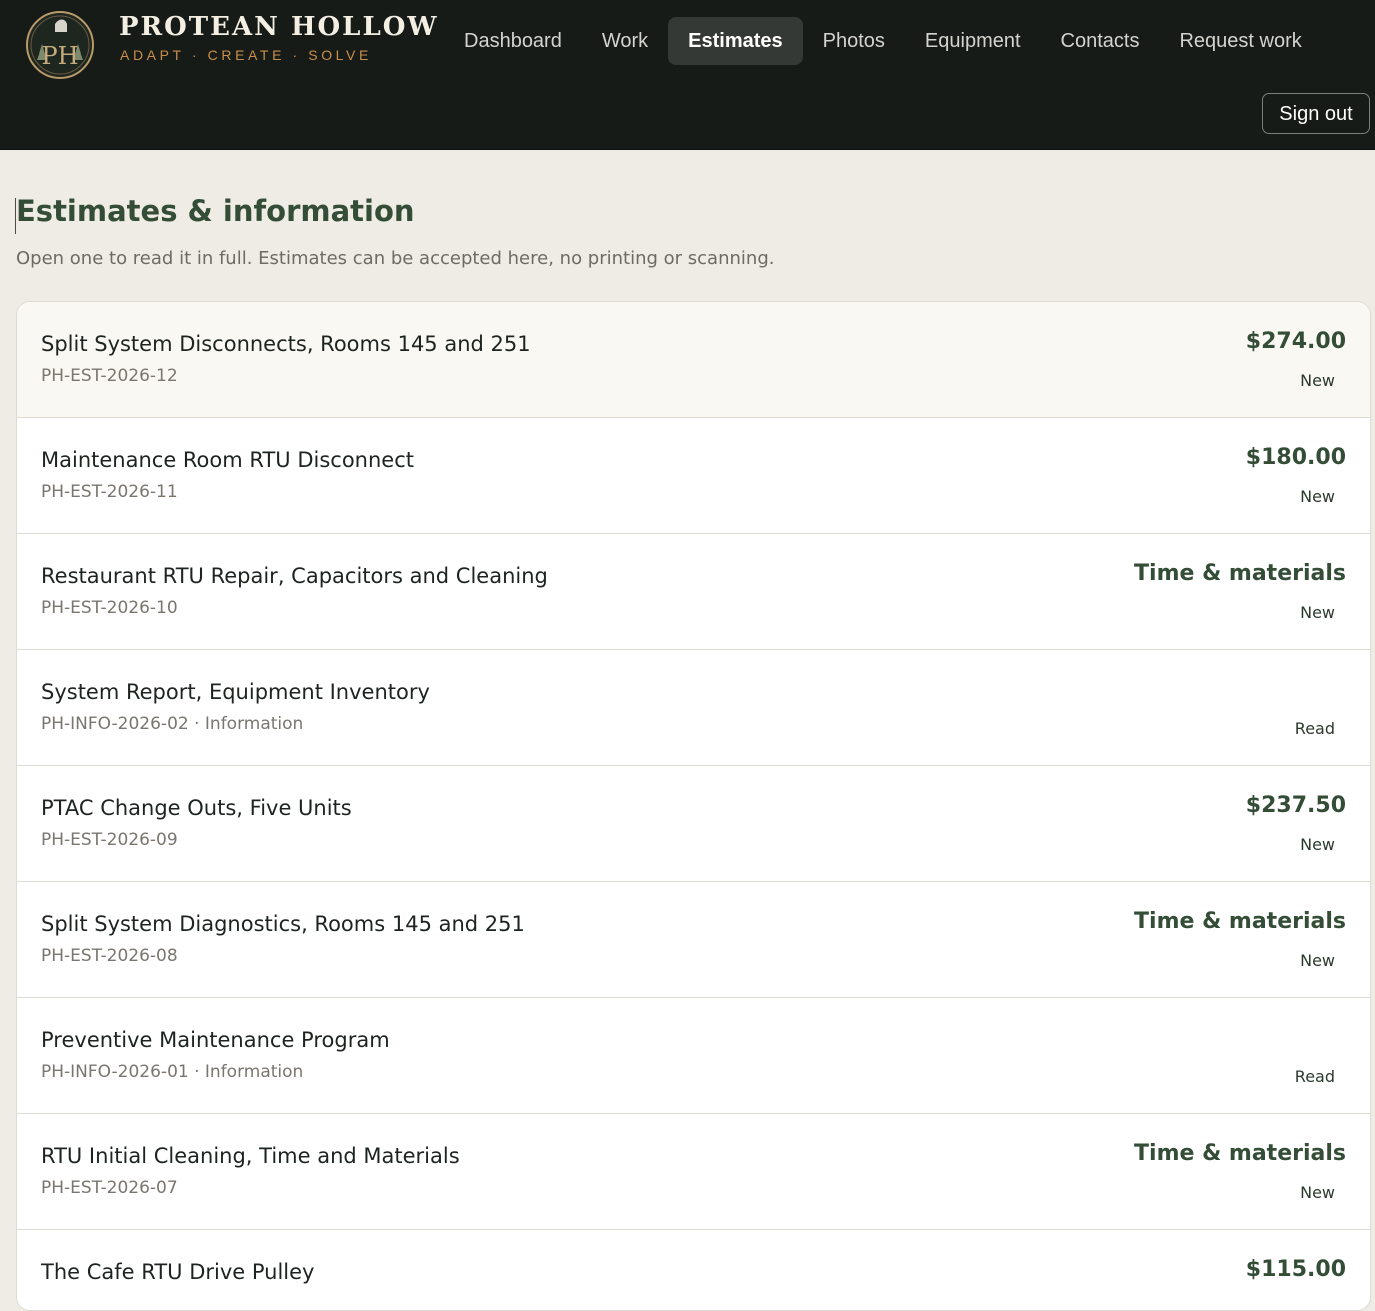  What do you see at coordinates (279, 27) in the screenshot?
I see `brand-name: PROTEAN HOLLOW` at bounding box center [279, 27].